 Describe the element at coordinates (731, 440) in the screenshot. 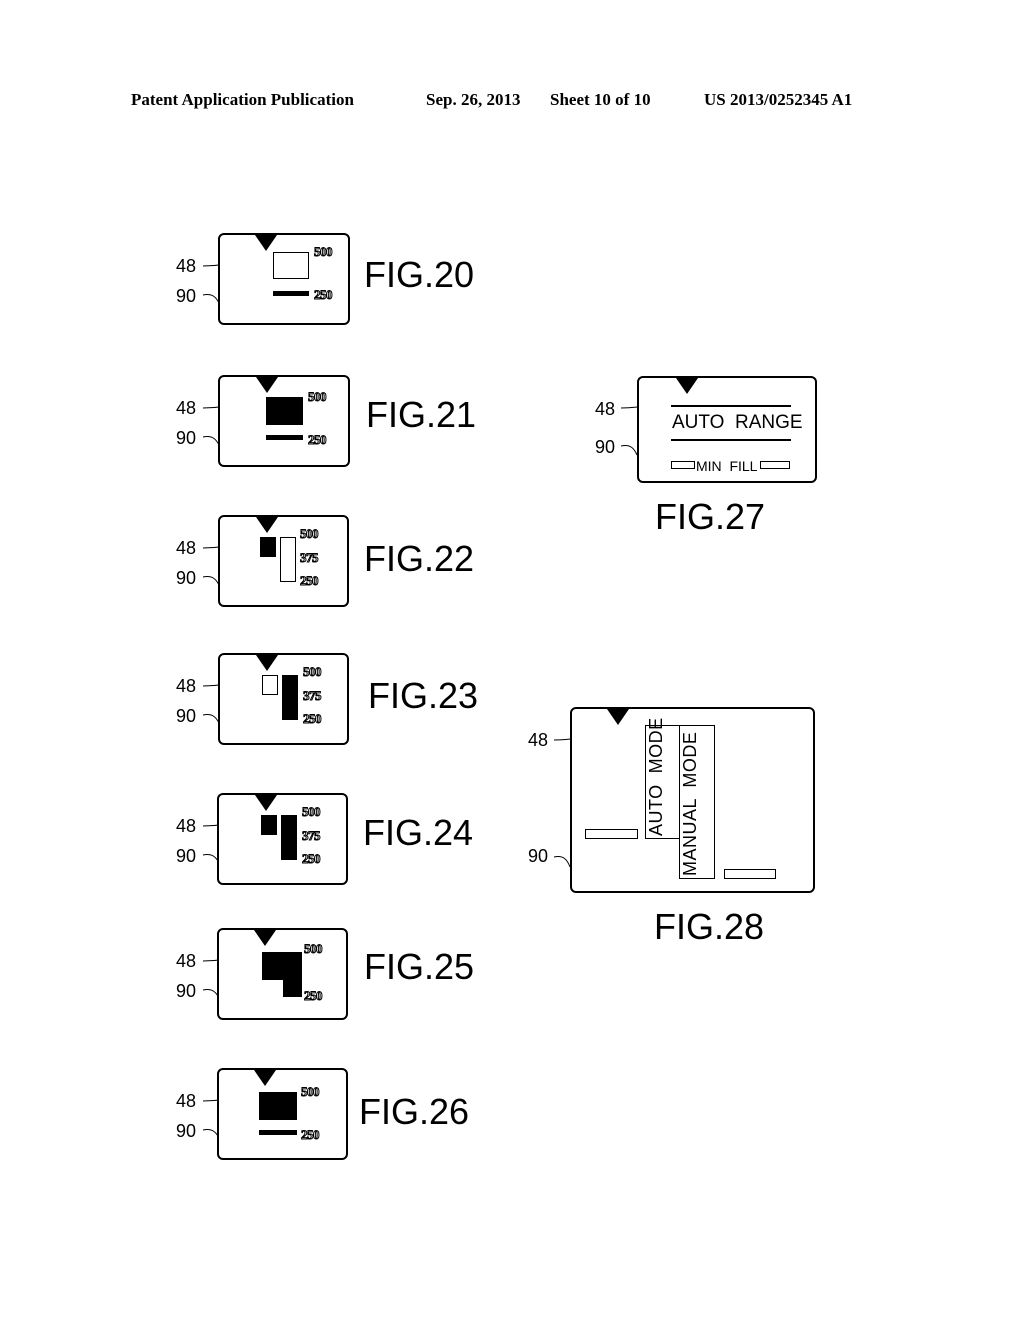

I see `divider-bottom` at that location.